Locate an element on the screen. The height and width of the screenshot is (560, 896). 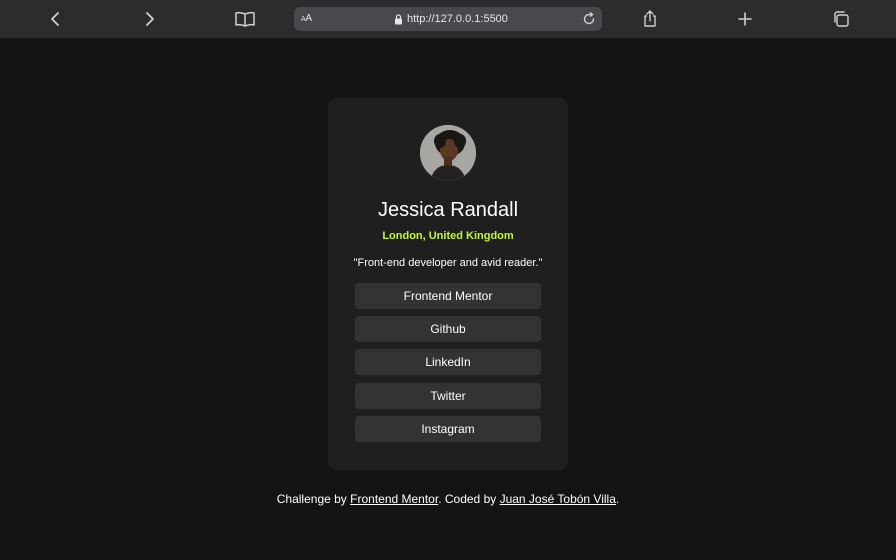
profile-location: London, United Kingdom is located at coordinates (448, 236).